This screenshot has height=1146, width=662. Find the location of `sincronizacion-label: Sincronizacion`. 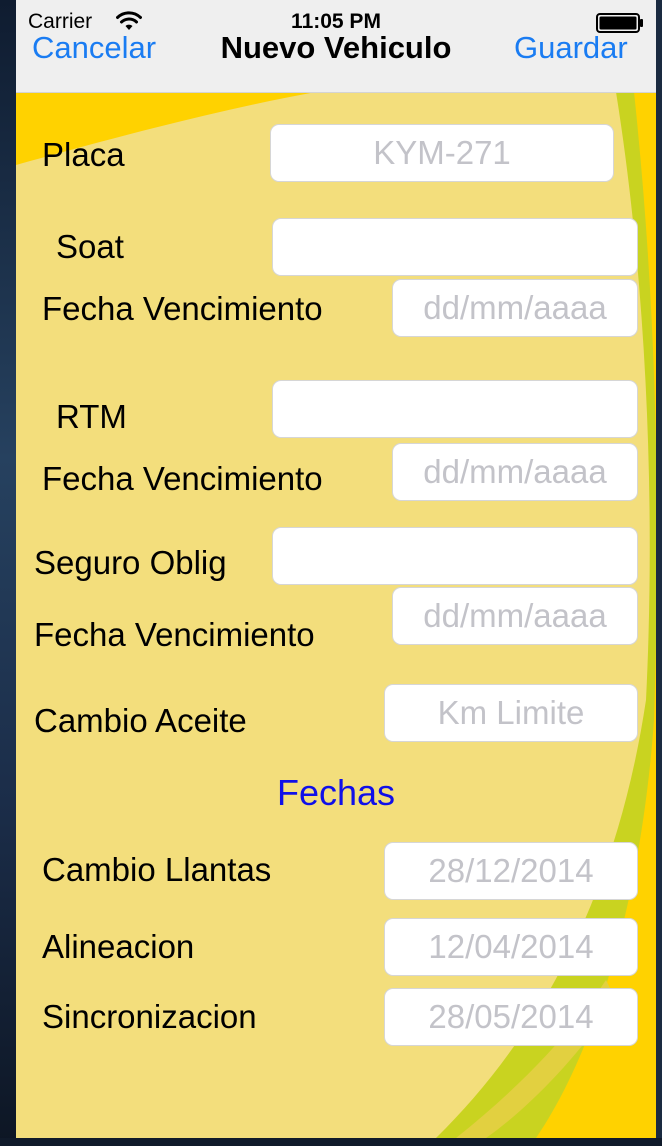

sincronizacion-label: Sincronizacion is located at coordinates (149, 1016).